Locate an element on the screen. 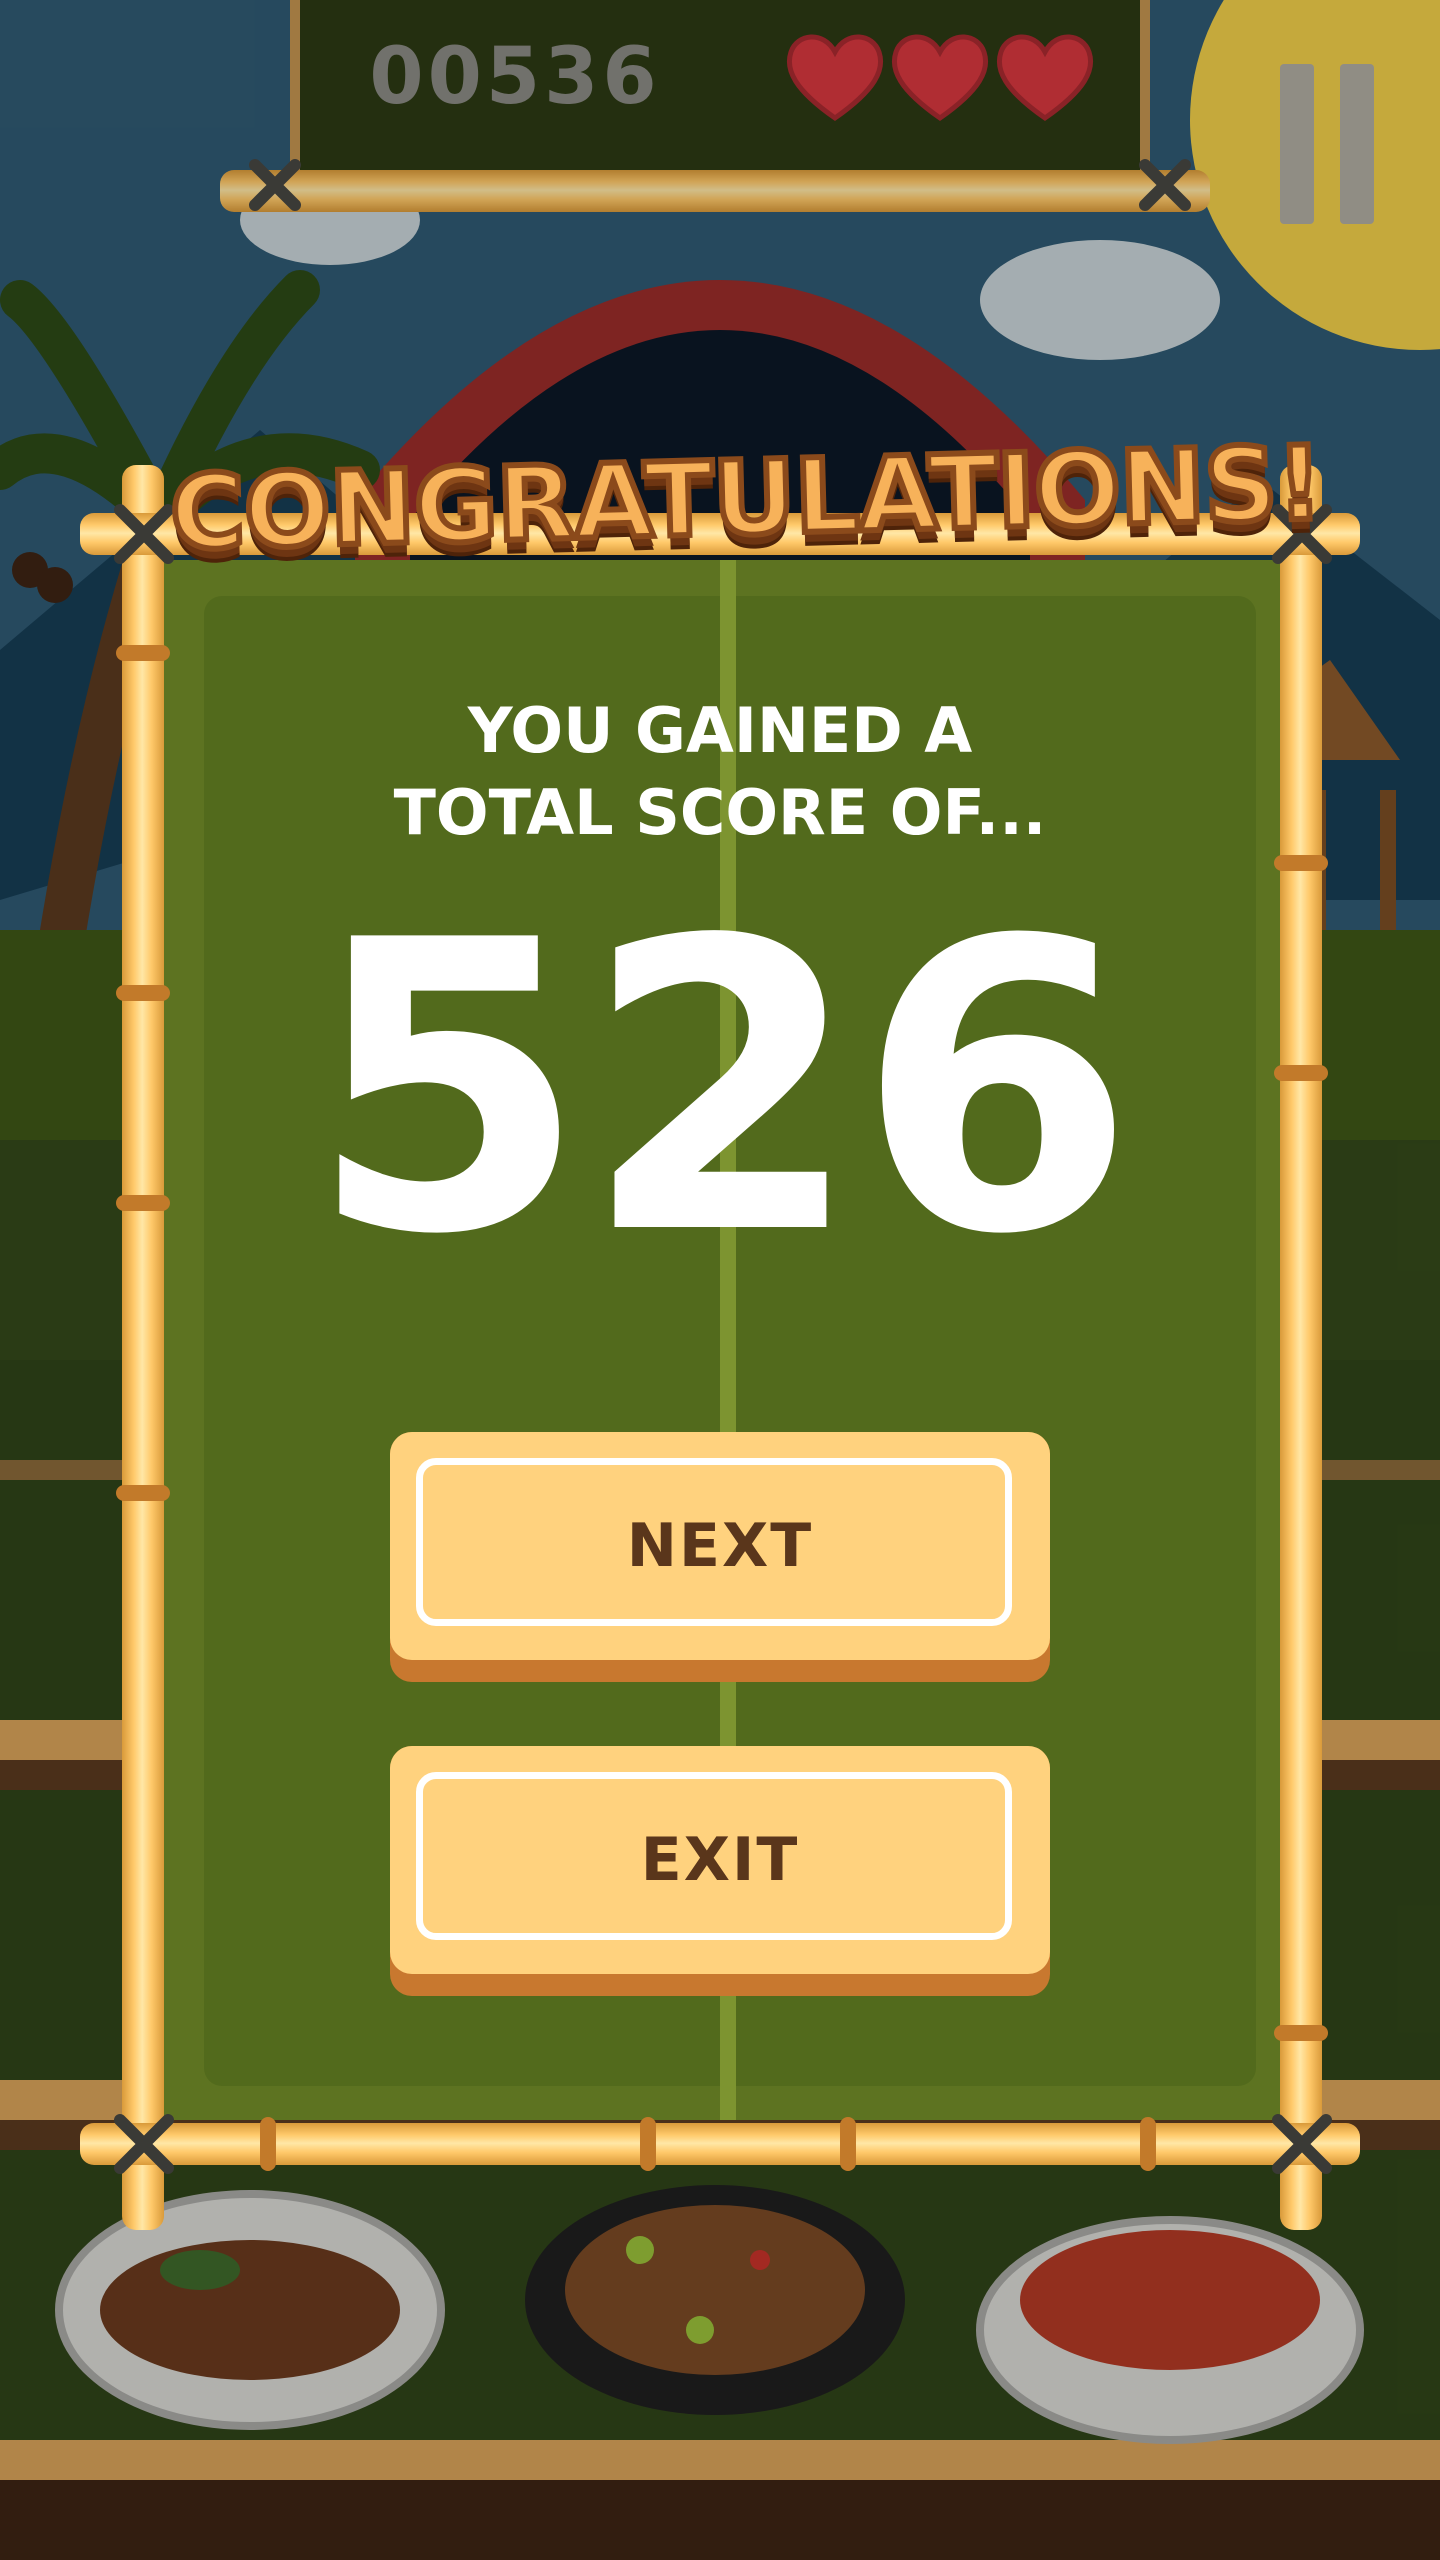 The width and height of the screenshot is (1440, 2560). score-message-line1: YOU GAINED A is located at coordinates (720, 730).